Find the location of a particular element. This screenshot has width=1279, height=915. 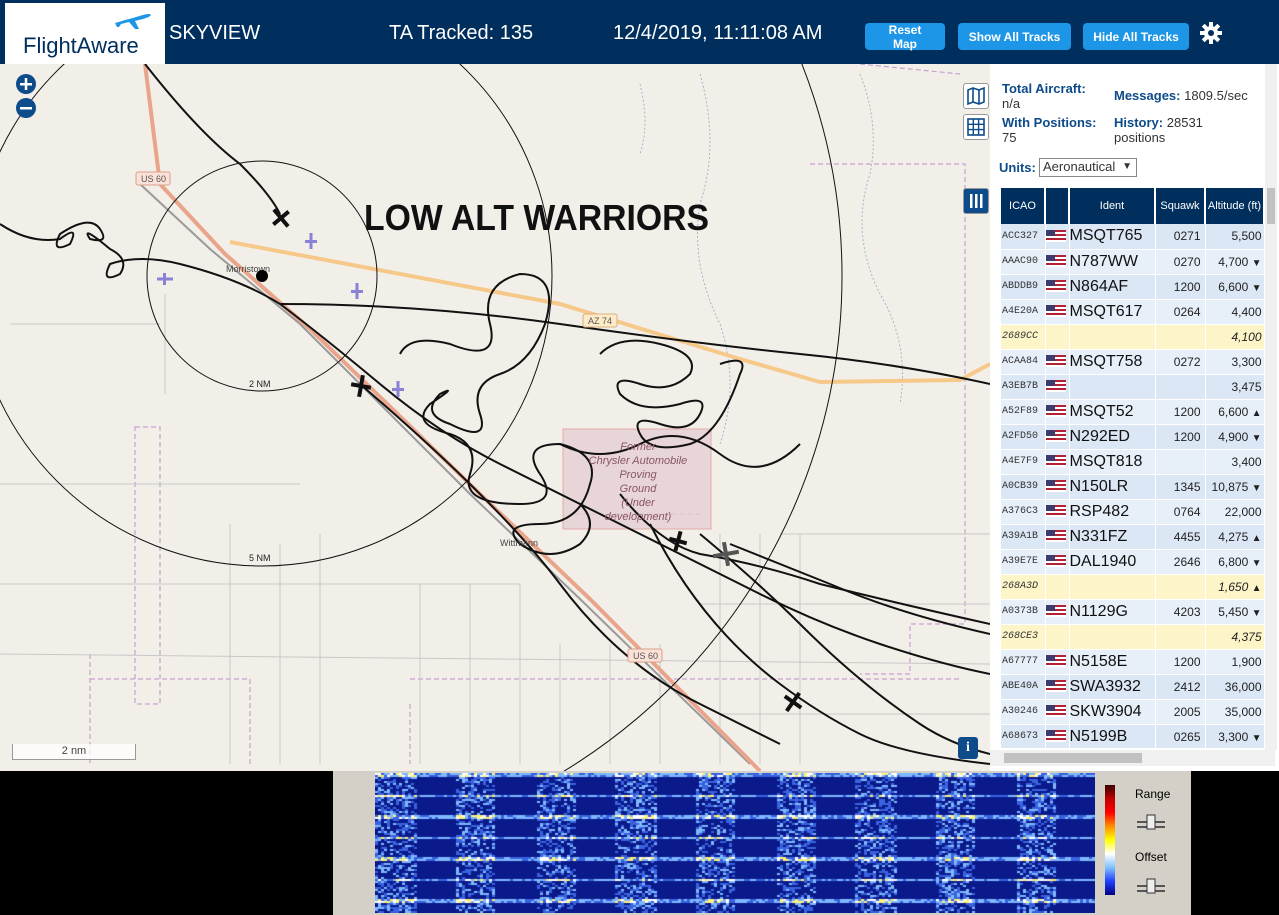

table-row: A3EB7B 3,475 is located at coordinates (1133, 387).